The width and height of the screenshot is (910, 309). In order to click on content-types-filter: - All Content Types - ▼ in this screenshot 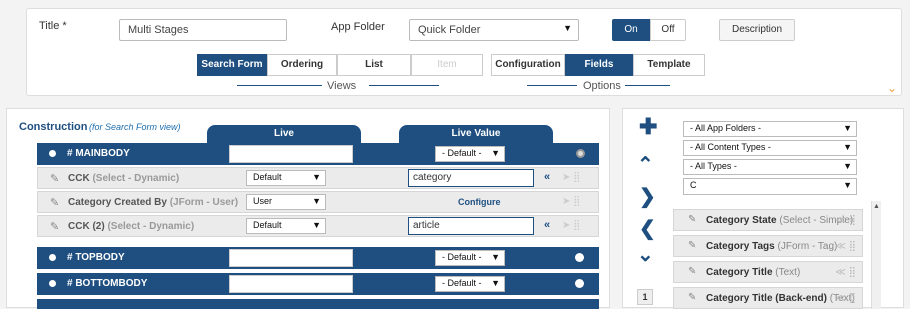, I will do `click(770, 148)`.